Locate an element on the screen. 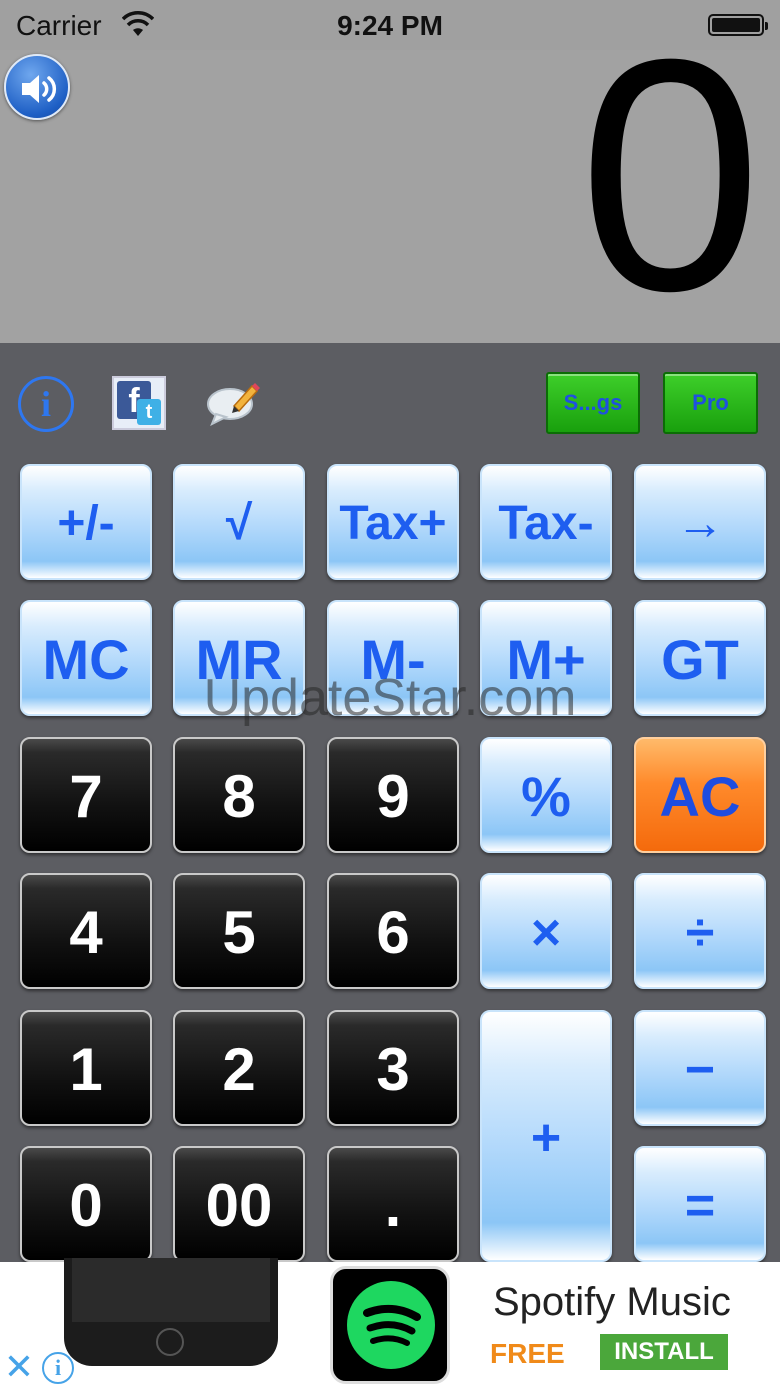 The width and height of the screenshot is (780, 1387). multiply-button: × is located at coordinates (546, 931).